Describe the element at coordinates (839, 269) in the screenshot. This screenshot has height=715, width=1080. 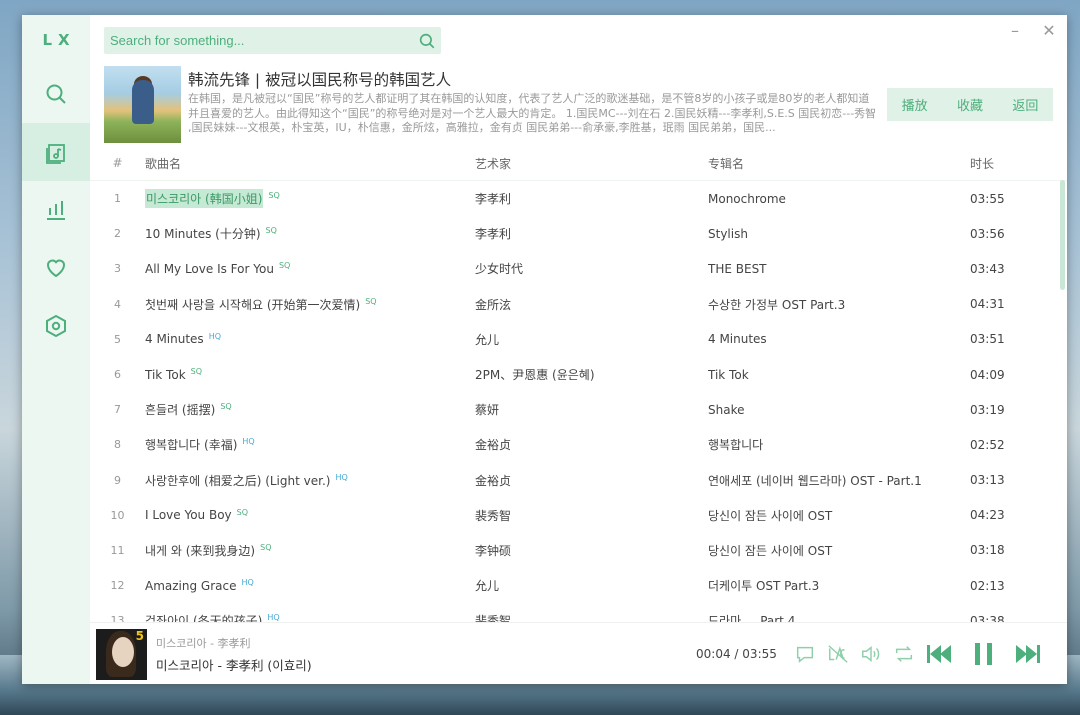
I see `album-name: THE BEST` at that location.